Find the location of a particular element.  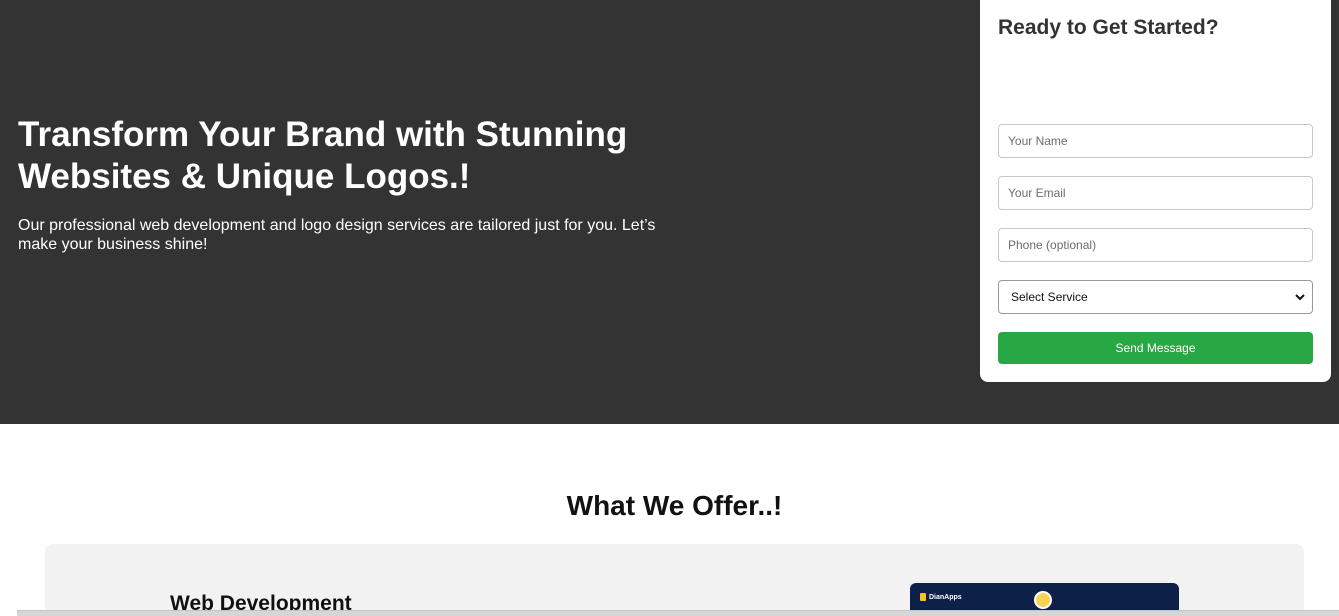

email-input: Your Email is located at coordinates (1155, 193).